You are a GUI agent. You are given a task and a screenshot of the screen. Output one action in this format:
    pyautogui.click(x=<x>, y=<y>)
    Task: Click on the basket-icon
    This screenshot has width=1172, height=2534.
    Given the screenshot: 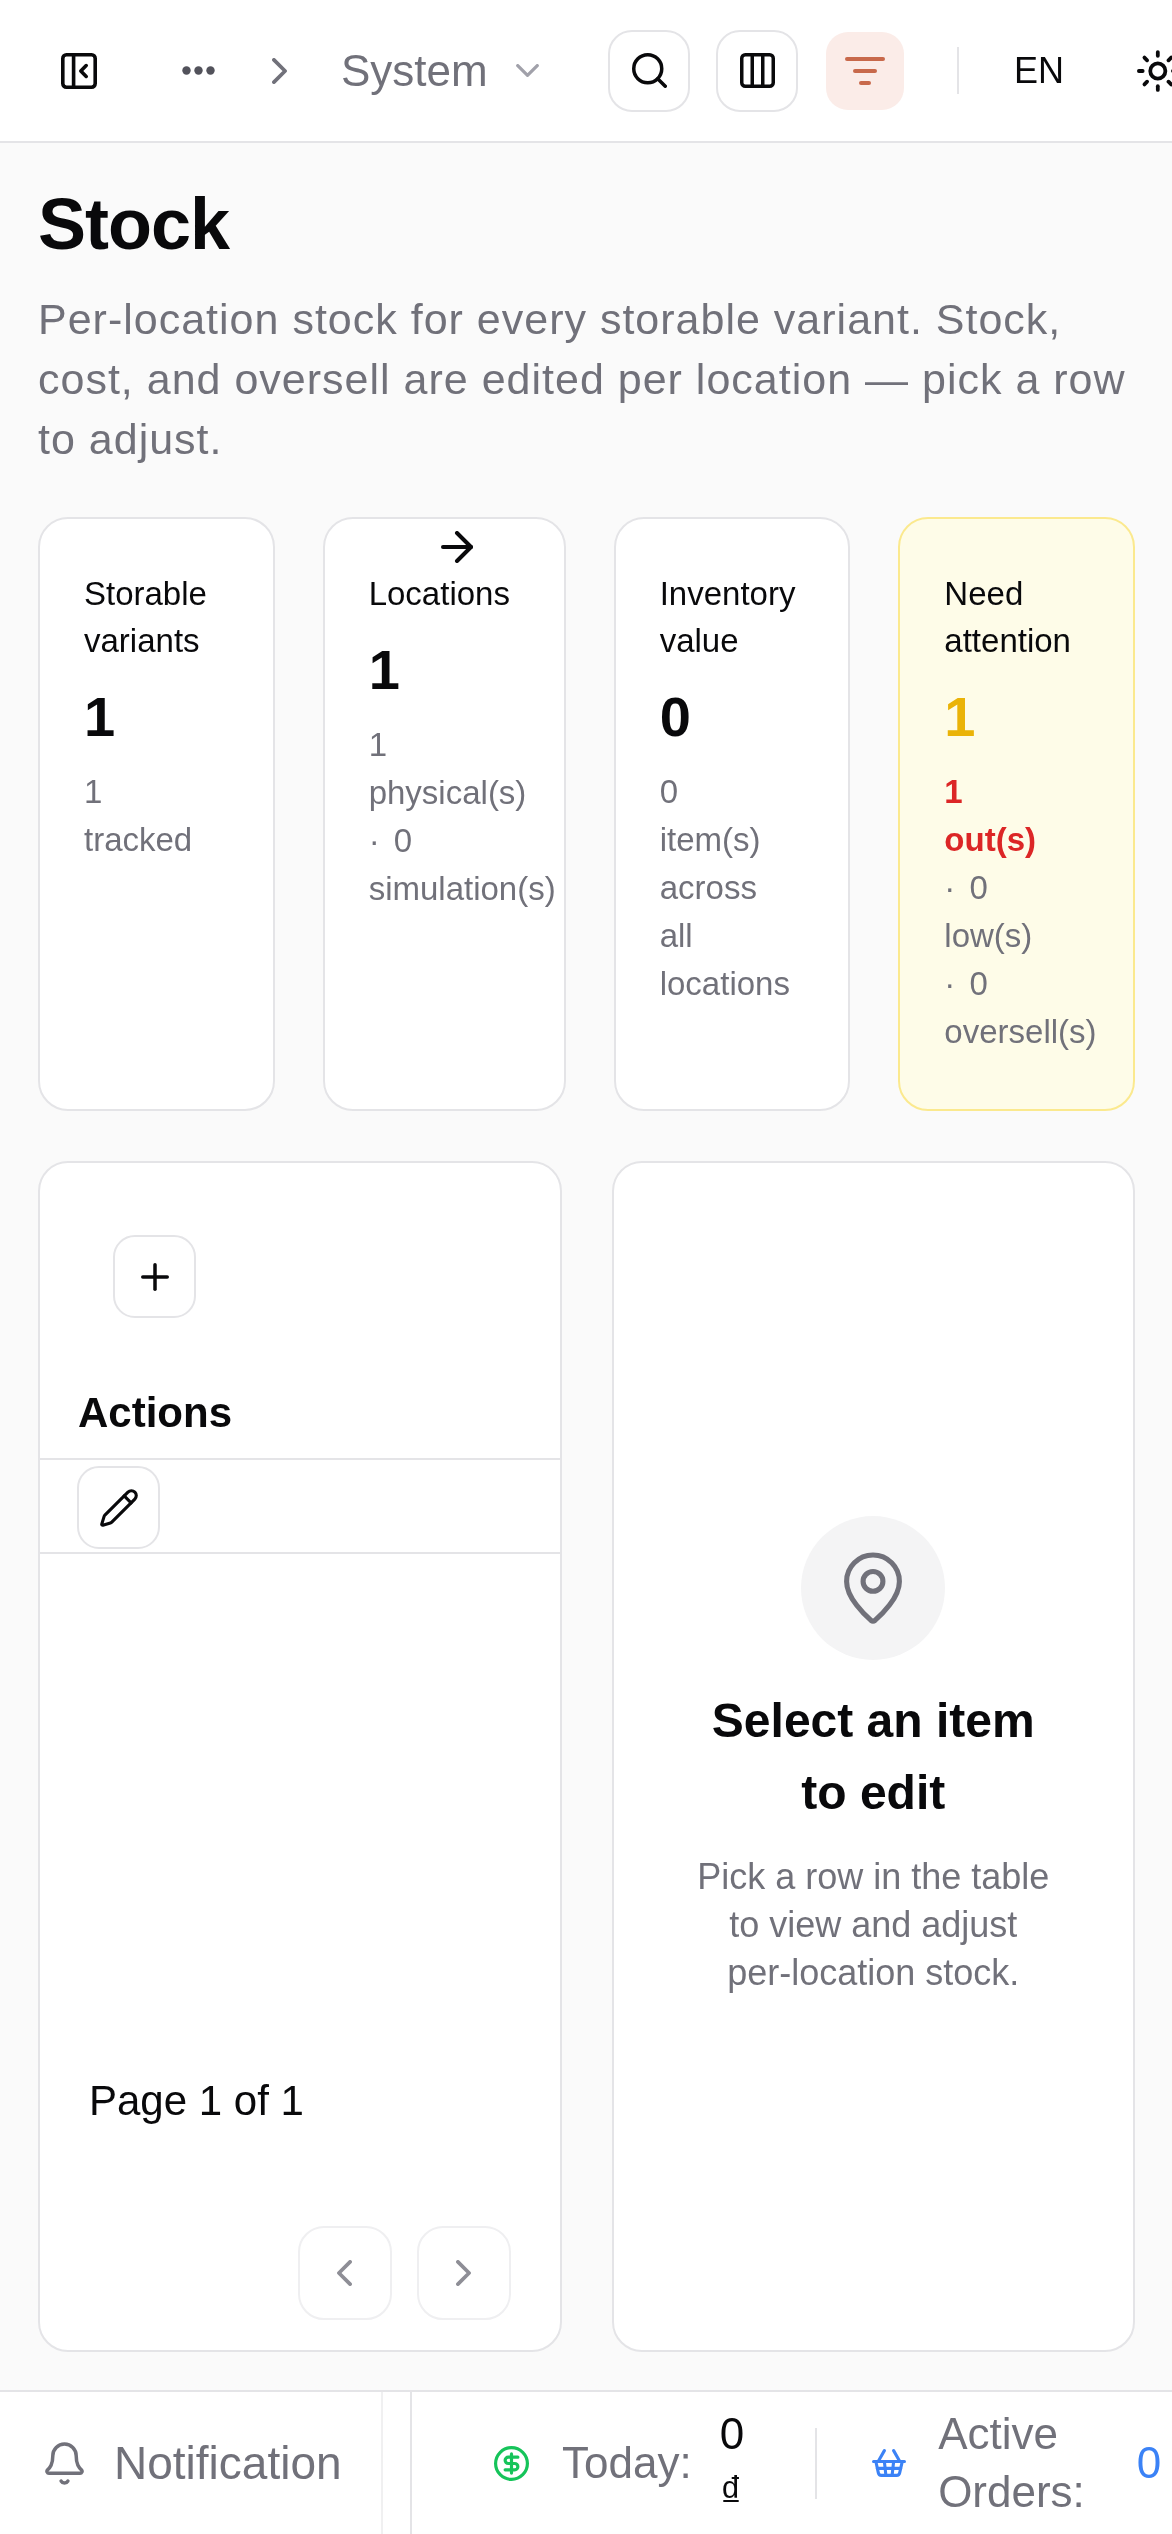 What is the action you would take?
    pyautogui.click(x=889, y=2463)
    